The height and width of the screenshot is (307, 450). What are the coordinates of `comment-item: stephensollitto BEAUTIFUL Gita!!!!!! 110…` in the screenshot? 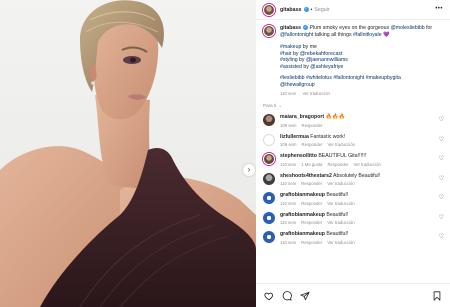 It's located at (353, 160).